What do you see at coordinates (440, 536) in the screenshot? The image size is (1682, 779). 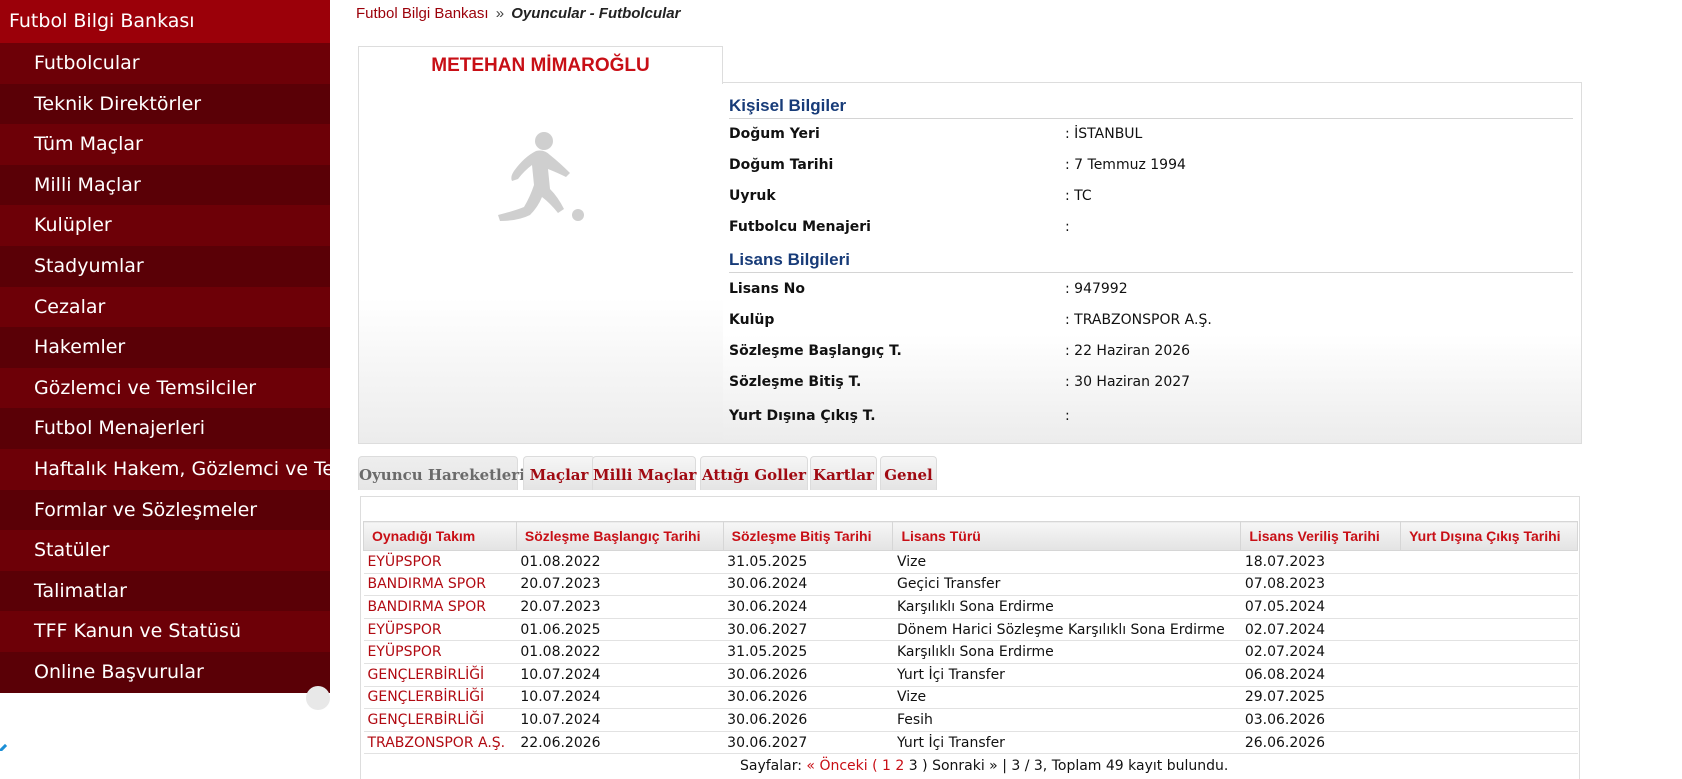 I see `column-header: Oynadığı Takım` at bounding box center [440, 536].